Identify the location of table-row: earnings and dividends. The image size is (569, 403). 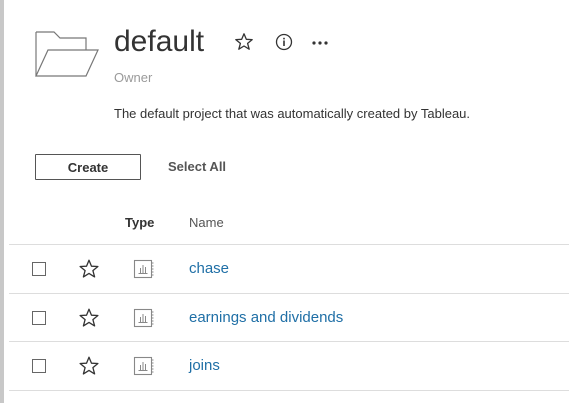
(289, 318).